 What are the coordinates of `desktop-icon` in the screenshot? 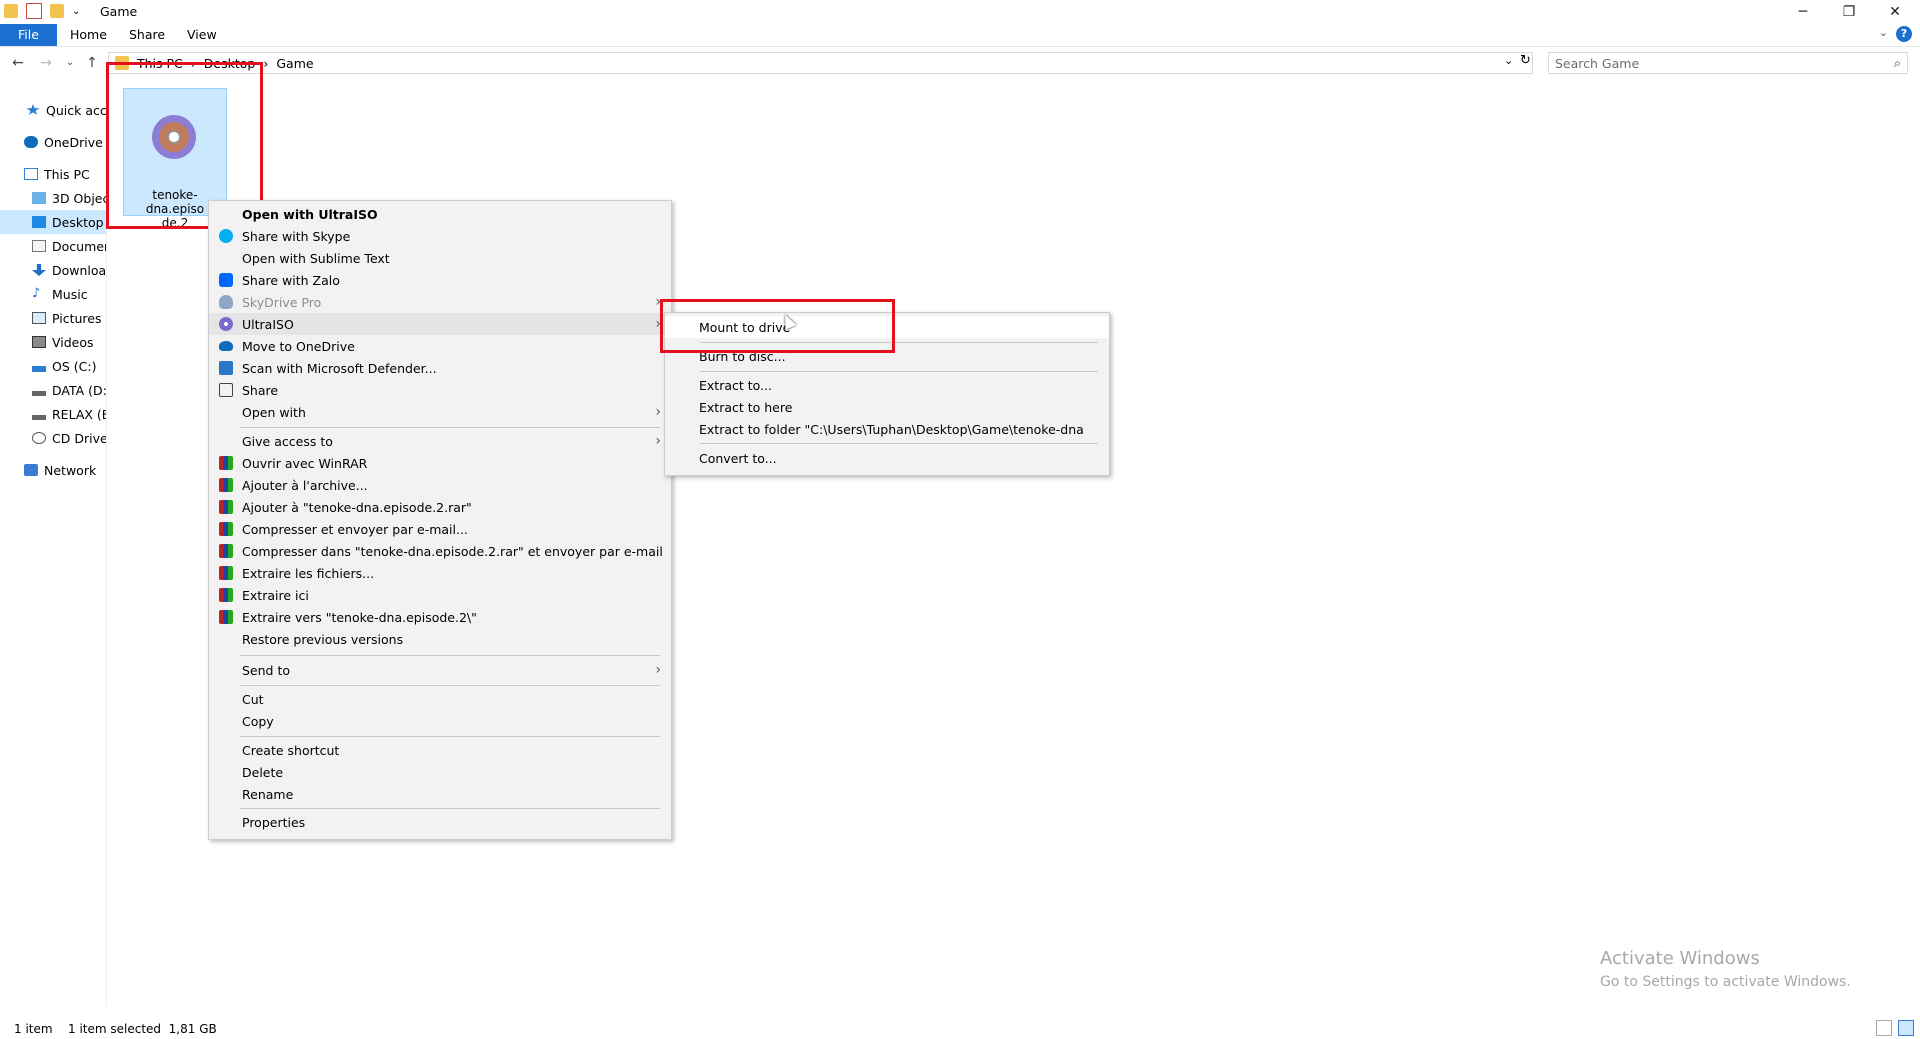 It's located at (39, 222).